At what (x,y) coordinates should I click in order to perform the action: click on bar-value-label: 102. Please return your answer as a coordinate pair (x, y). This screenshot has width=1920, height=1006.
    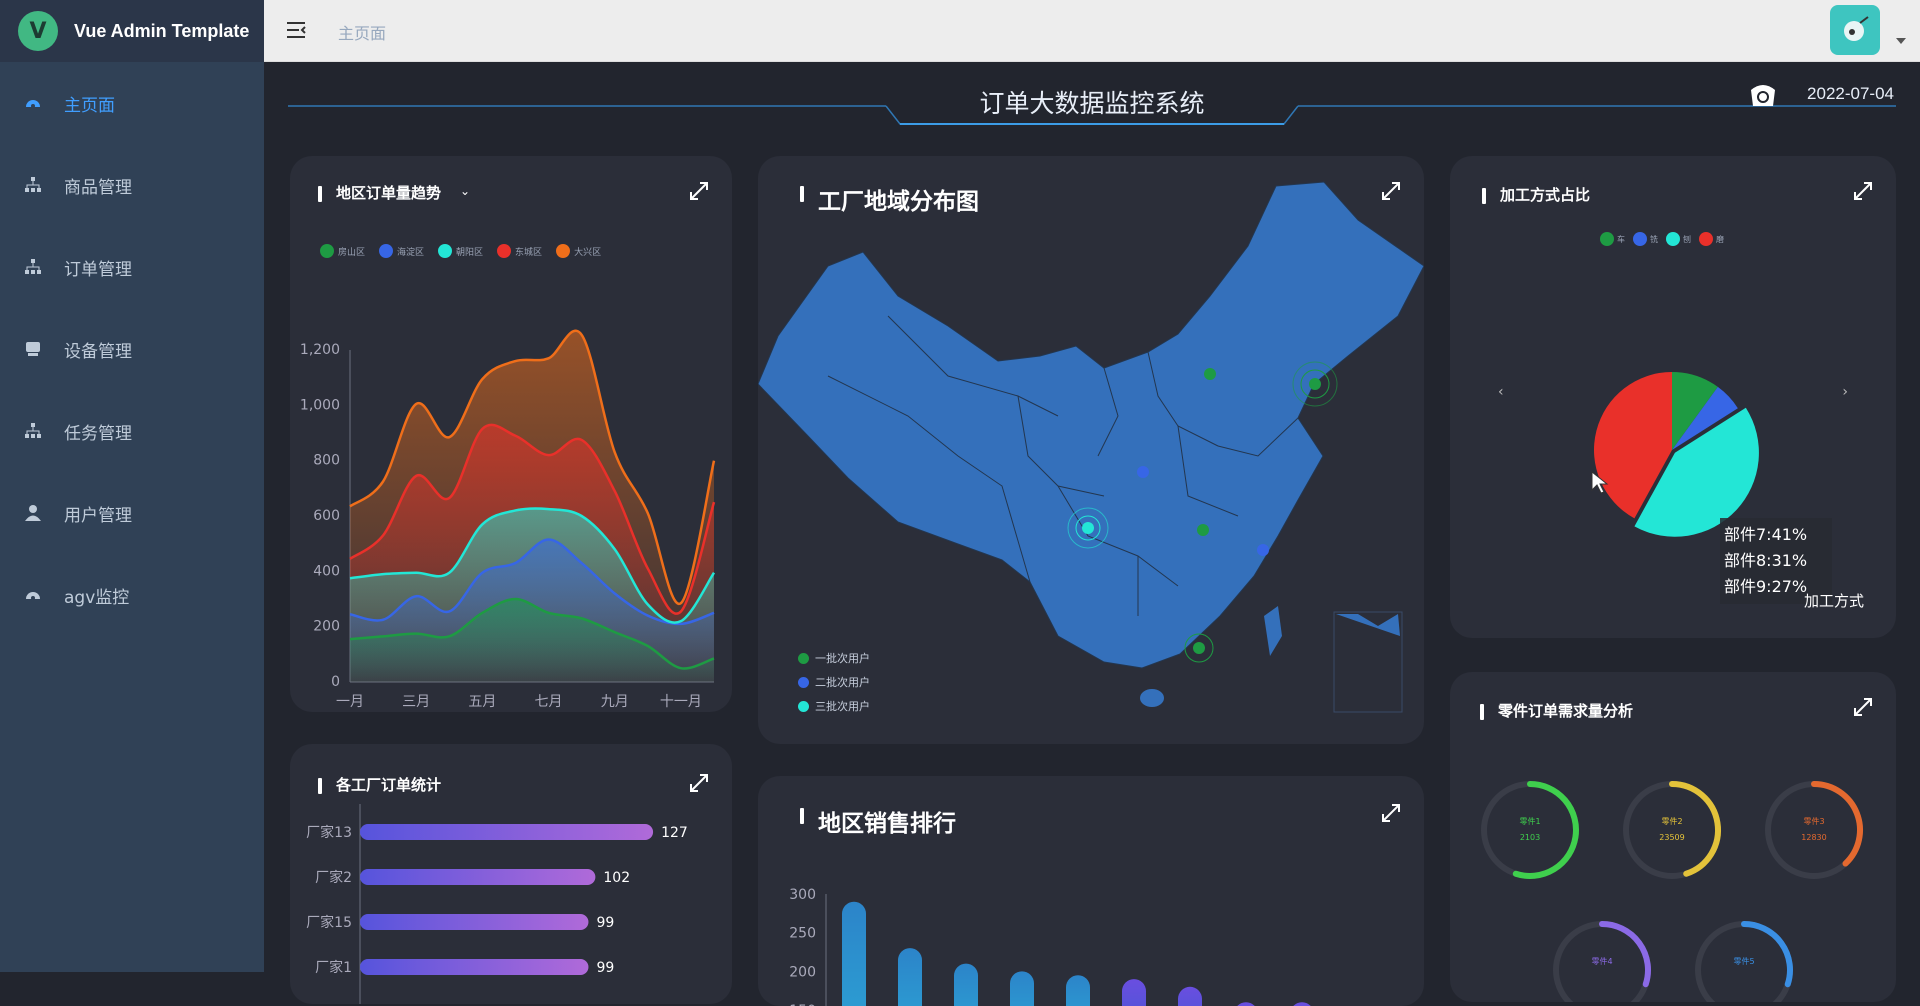
    Looking at the image, I should click on (616, 878).